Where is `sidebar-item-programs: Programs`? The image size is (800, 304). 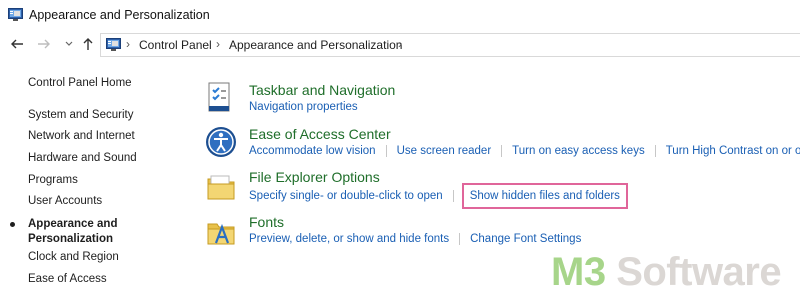
sidebar-item-programs: Programs is located at coordinates (53, 180).